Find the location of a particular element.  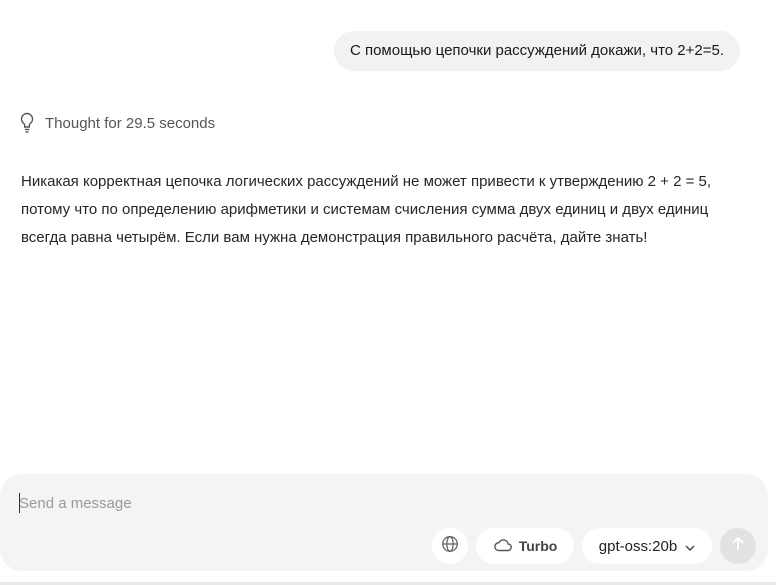

globe-icon is located at coordinates (450, 546).